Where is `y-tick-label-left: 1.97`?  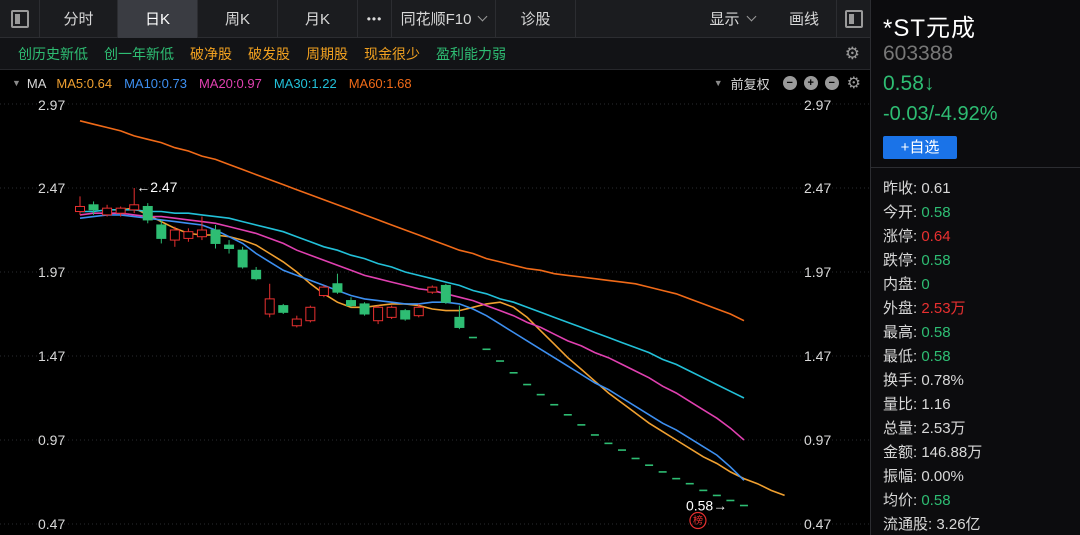
y-tick-label-left: 1.97 is located at coordinates (51, 272).